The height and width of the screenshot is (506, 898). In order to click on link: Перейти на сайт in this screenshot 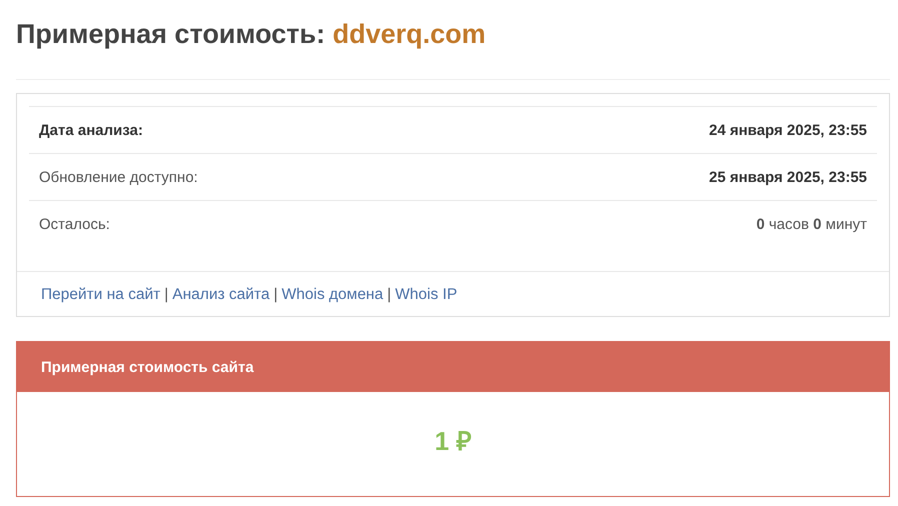, I will do `click(100, 295)`.